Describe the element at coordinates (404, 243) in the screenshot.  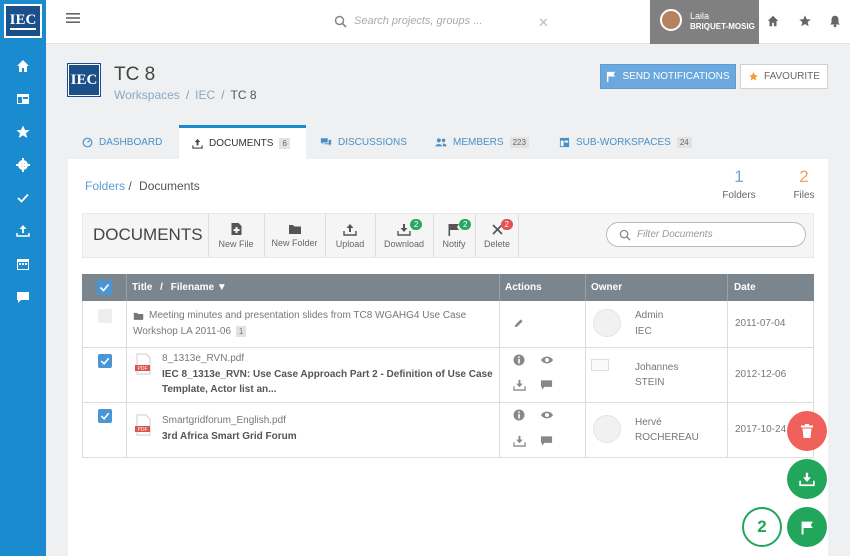
I see `download-label: Download` at that location.